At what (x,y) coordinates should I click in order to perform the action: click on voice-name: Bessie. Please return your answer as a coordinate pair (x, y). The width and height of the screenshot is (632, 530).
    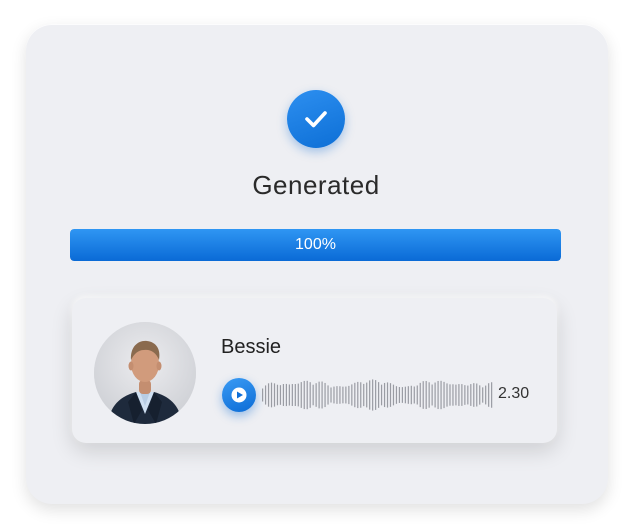
    Looking at the image, I should click on (251, 347).